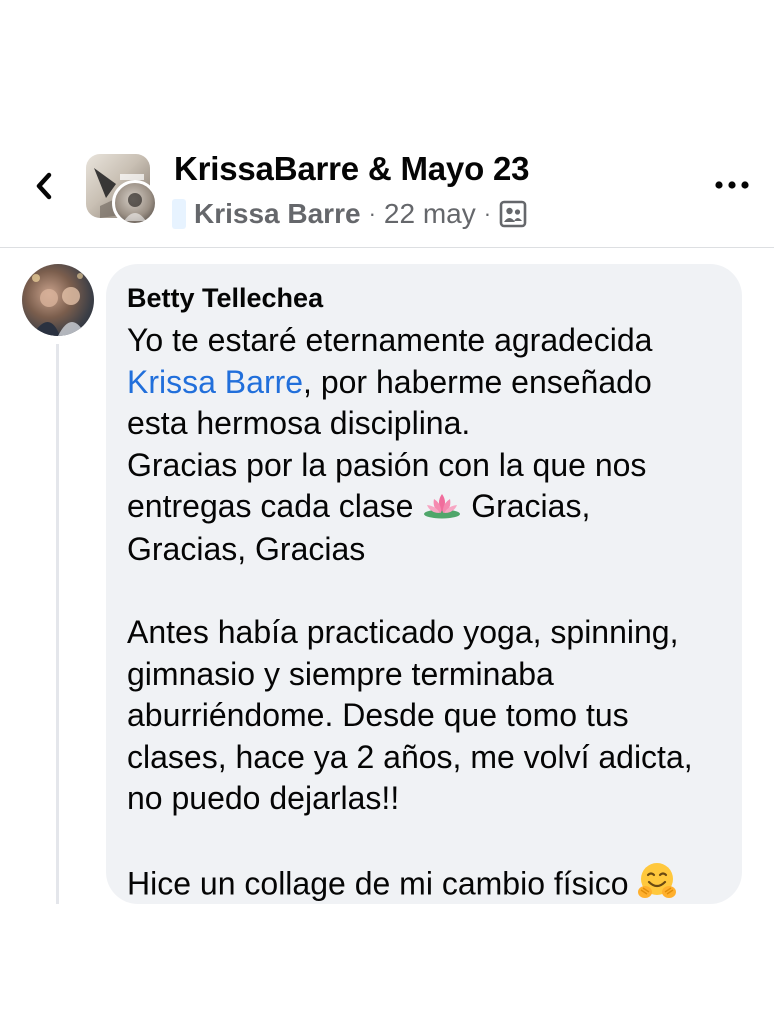  I want to click on post-meta: Krissa Barre · 22 may ·, so click(349, 214).